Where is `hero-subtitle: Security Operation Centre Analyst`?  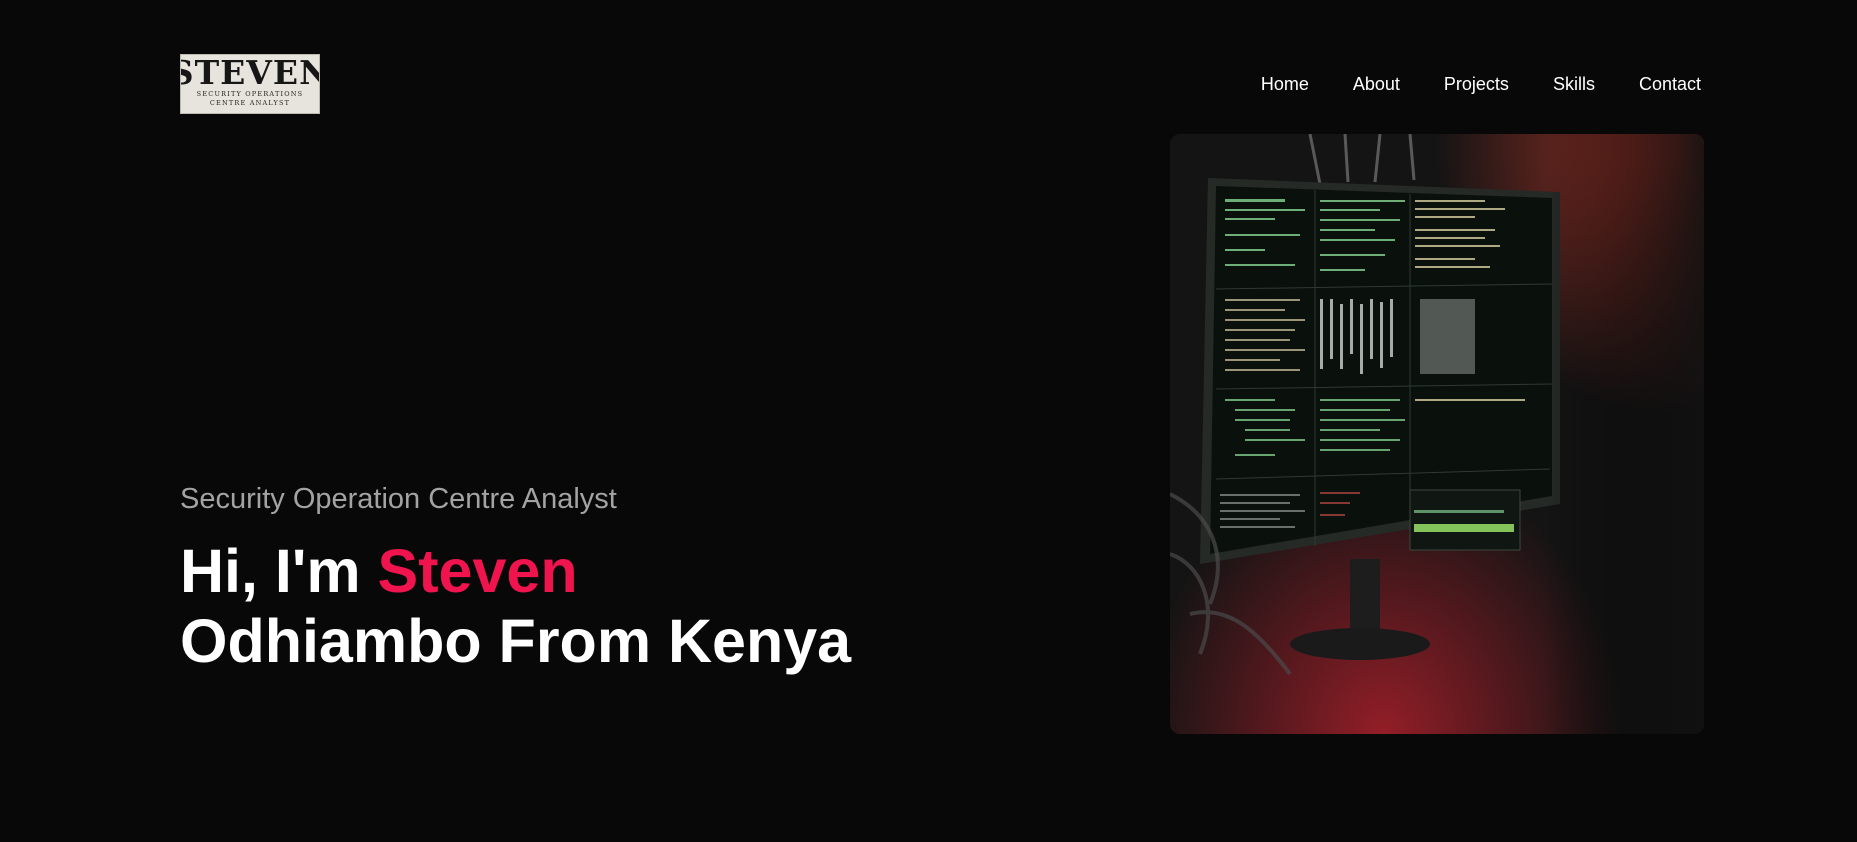 hero-subtitle: Security Operation Centre Analyst is located at coordinates (398, 499).